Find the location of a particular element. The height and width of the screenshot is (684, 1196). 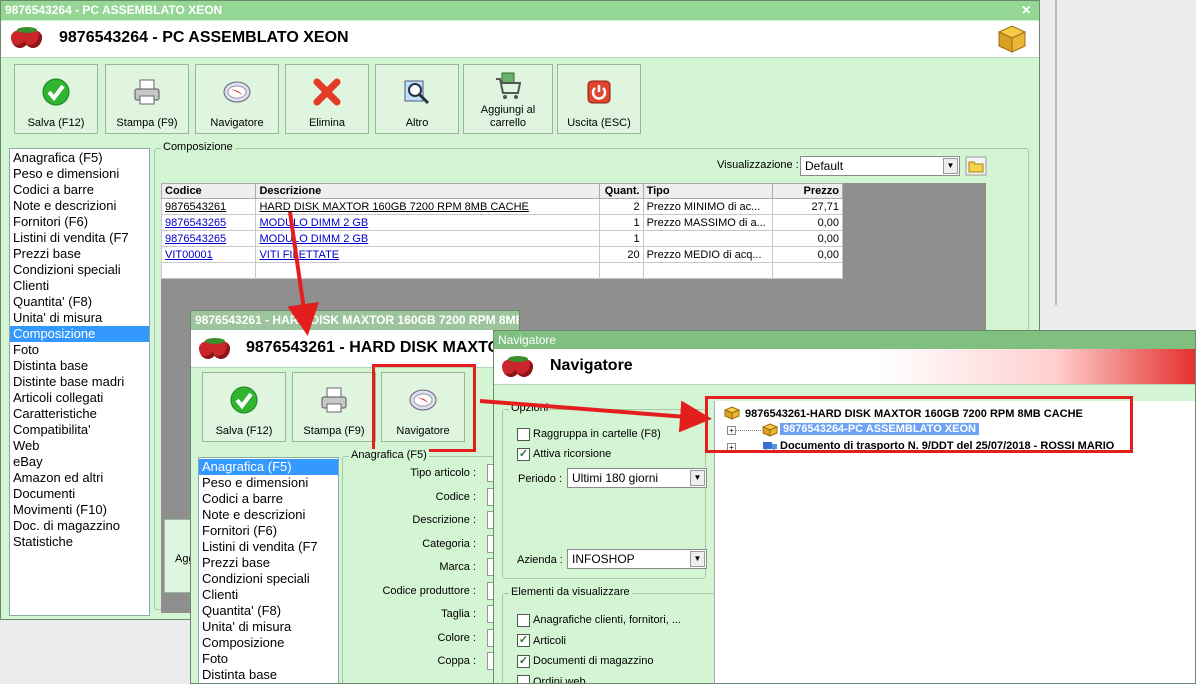

other-label: Altro is located at coordinates (417, 123).